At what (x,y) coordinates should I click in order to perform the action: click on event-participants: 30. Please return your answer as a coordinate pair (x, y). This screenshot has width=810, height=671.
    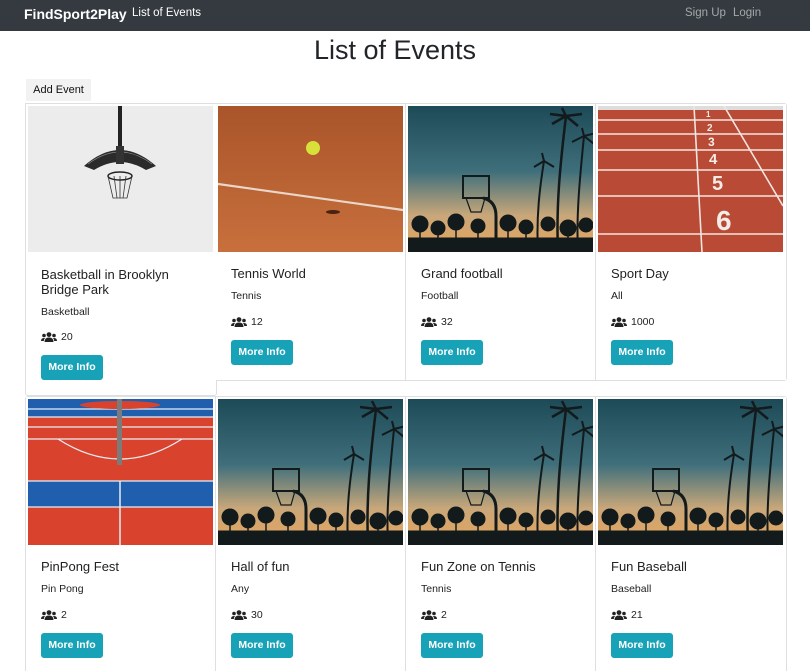
    Looking at the image, I should click on (247, 615).